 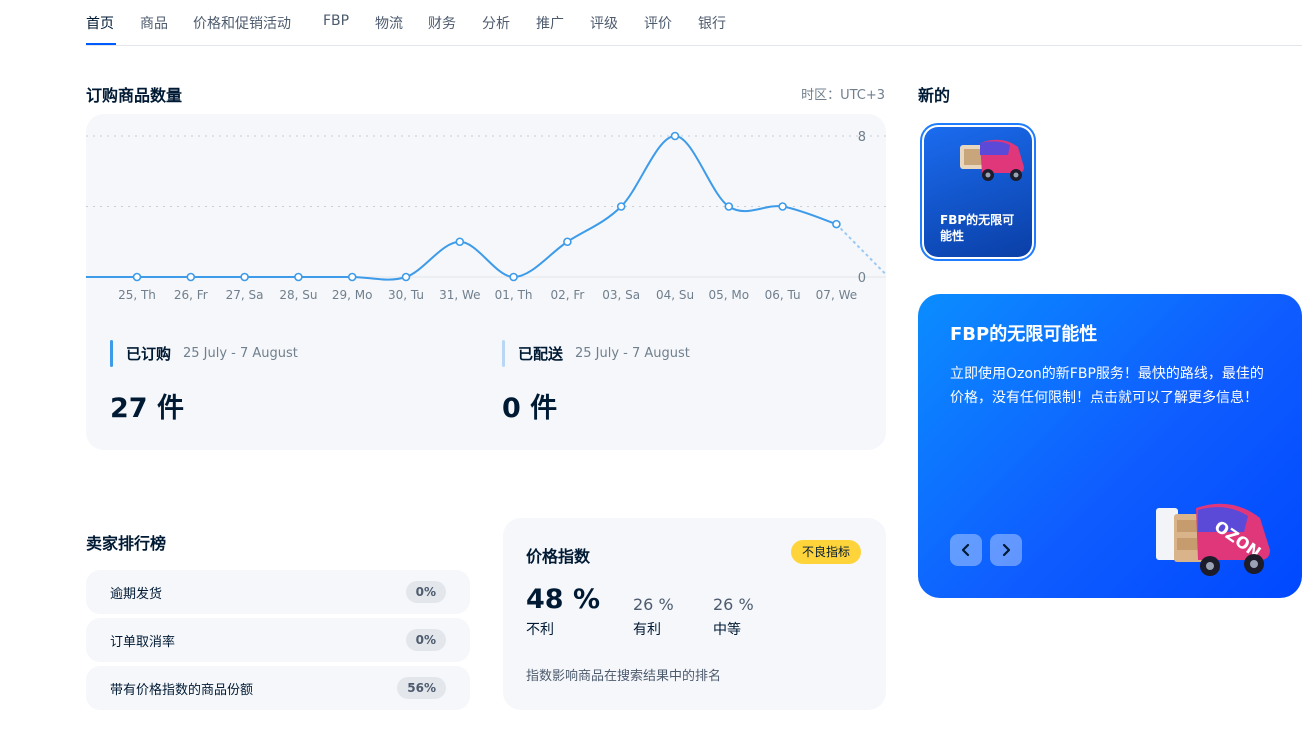 I want to click on news-title: 新的, so click(x=934, y=95).